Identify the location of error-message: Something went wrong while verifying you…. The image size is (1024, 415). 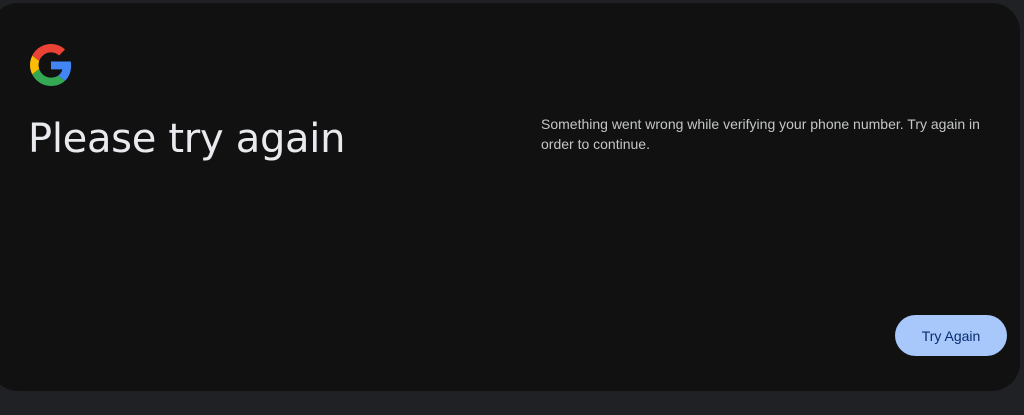
(760, 134).